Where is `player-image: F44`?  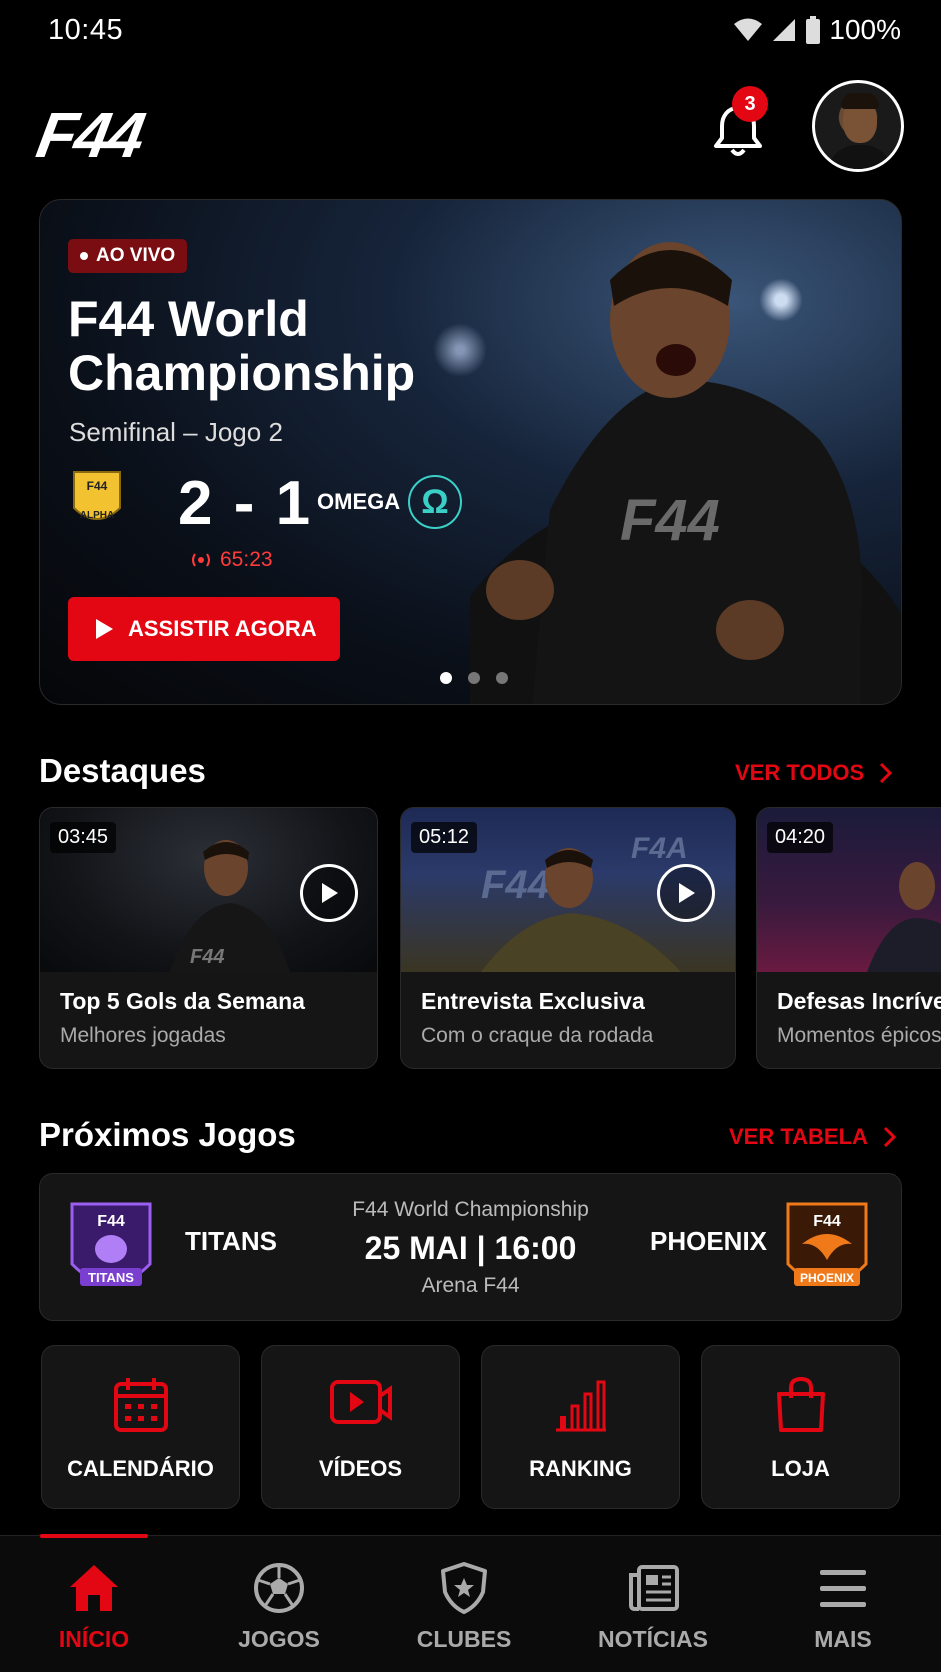 player-image: F44 is located at coordinates (685, 473).